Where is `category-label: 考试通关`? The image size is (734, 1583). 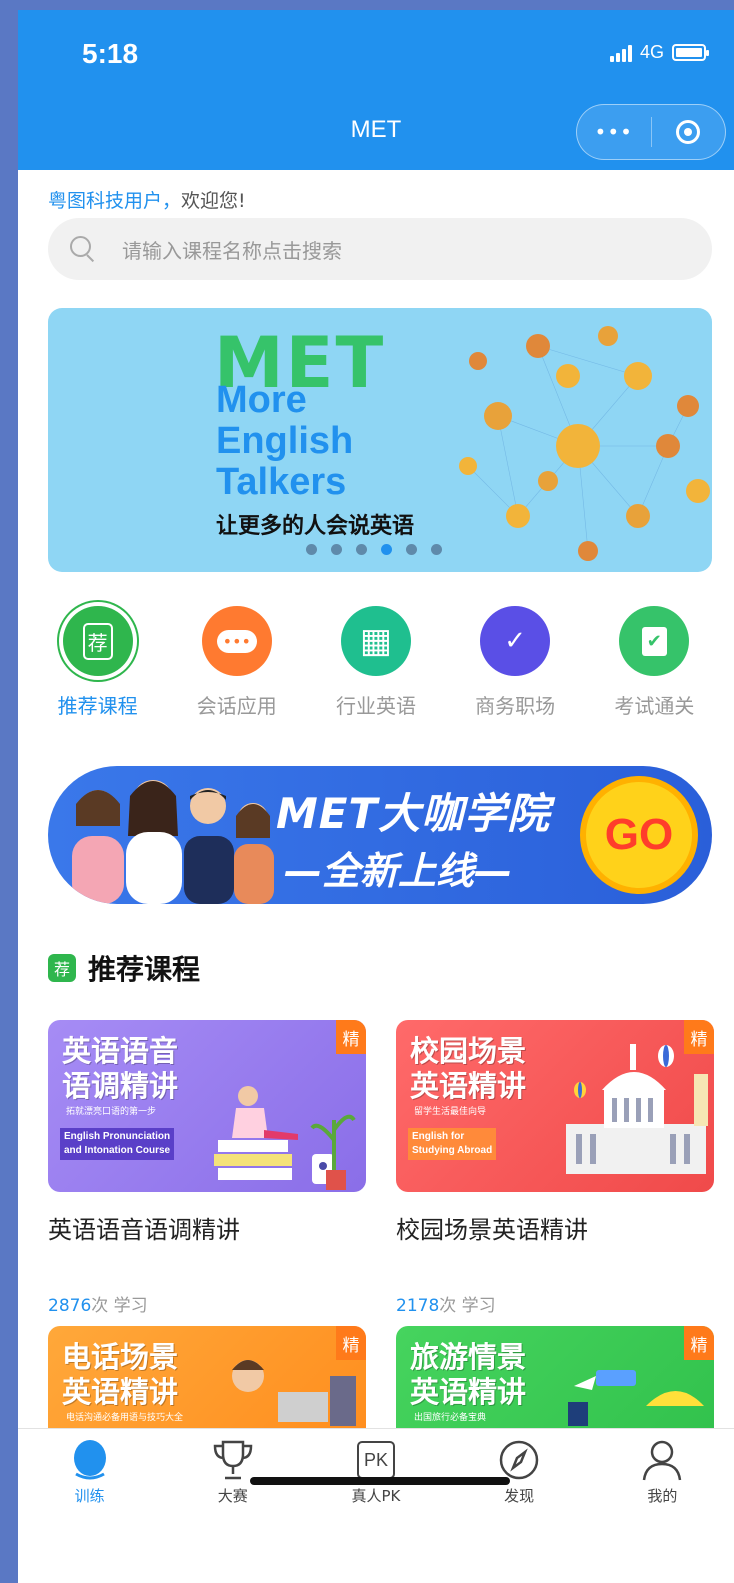 category-label: 考试通关 is located at coordinates (654, 706).